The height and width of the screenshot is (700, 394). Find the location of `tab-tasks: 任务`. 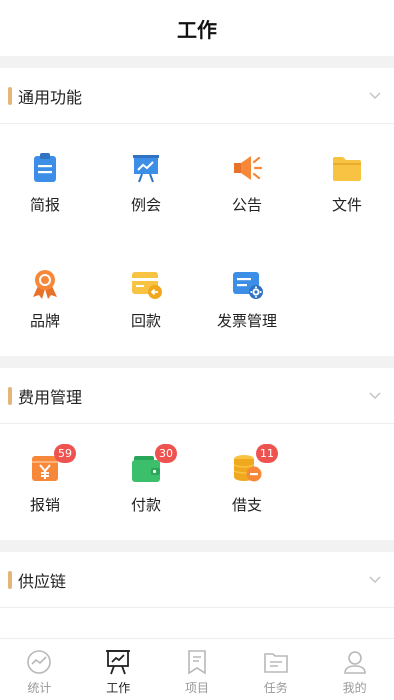

tab-tasks: 任务 is located at coordinates (275, 669).